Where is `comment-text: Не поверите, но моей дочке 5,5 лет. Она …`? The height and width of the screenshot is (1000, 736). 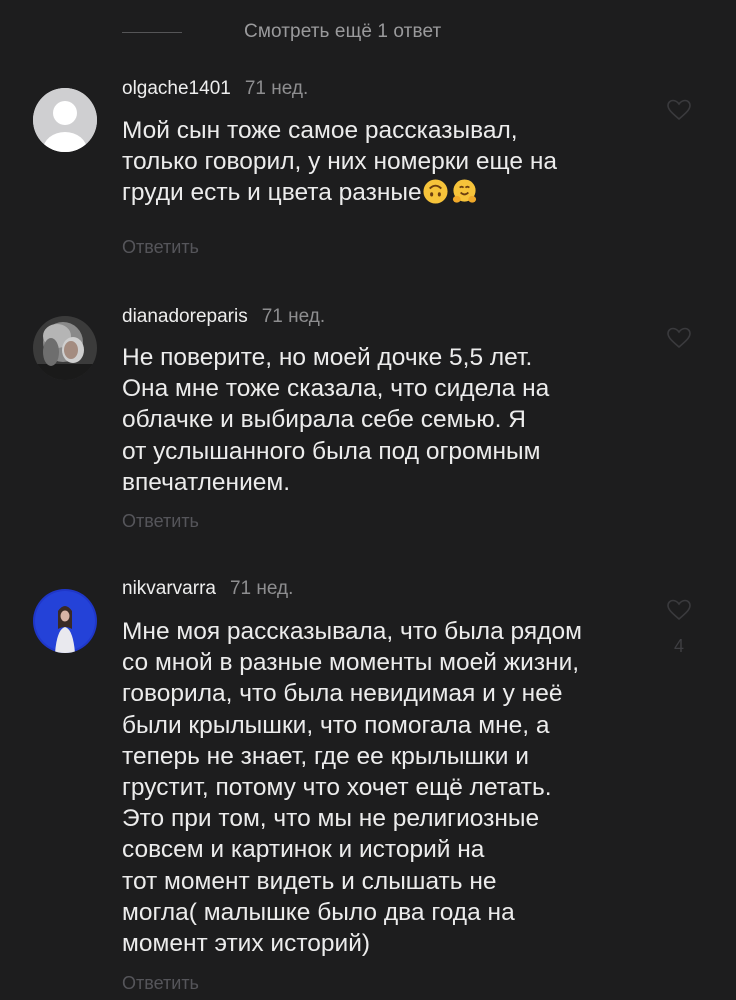
comment-text: Не поверите, но моей дочке 5,5 лет. Она … is located at coordinates (392, 420).